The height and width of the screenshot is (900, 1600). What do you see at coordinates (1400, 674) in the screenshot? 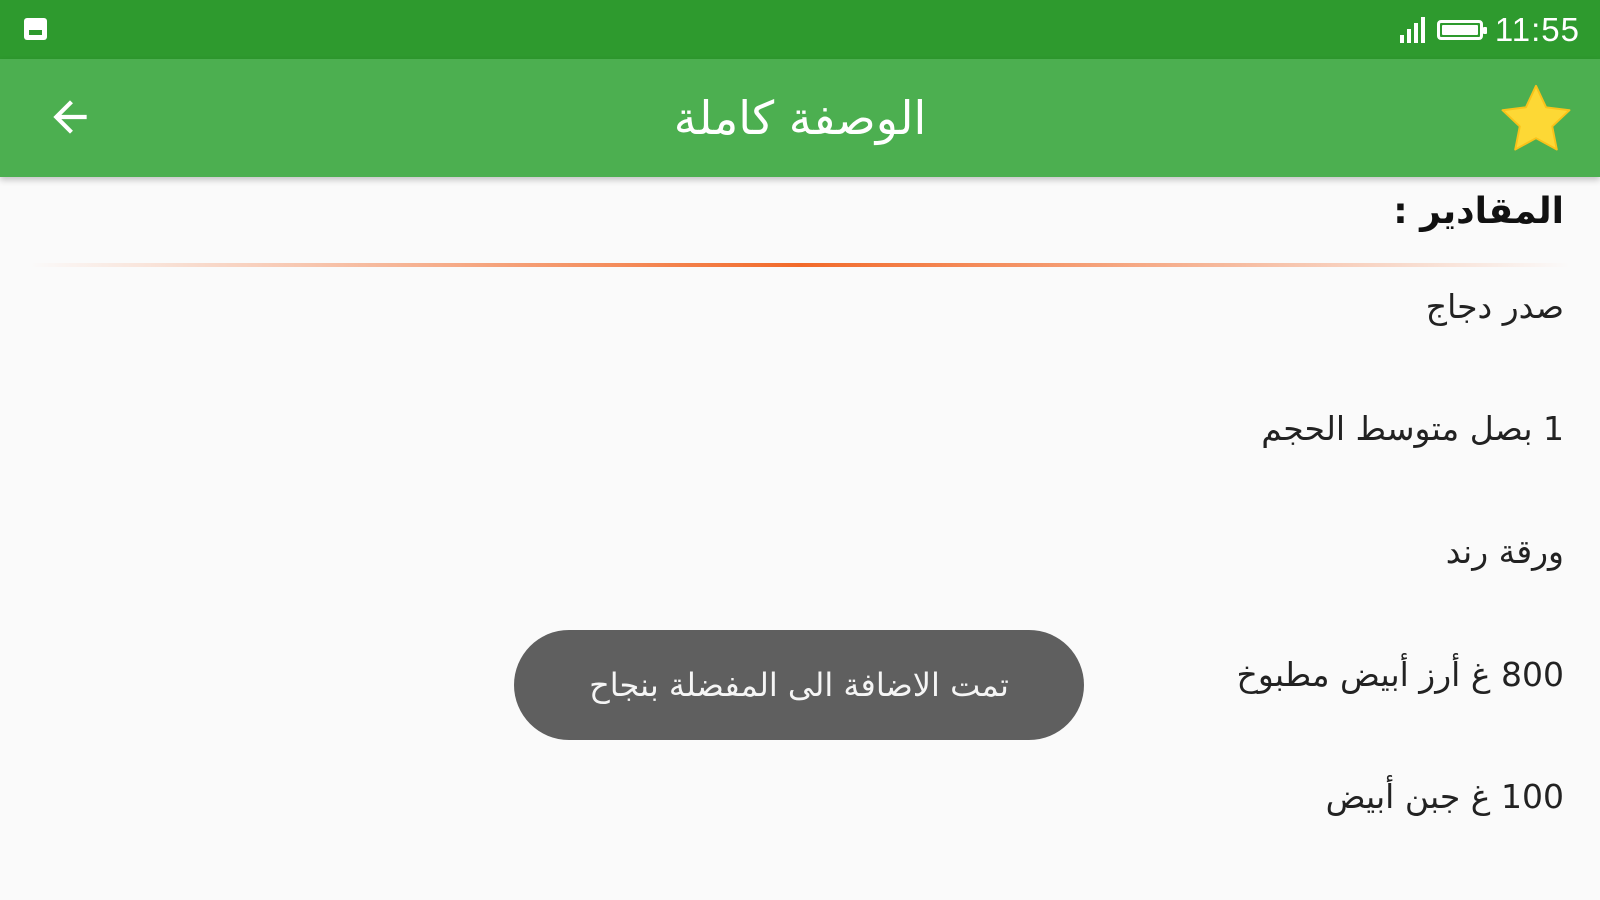
I see `ingredient-item: 800 غ أرز أبيض مطبوخ` at bounding box center [1400, 674].